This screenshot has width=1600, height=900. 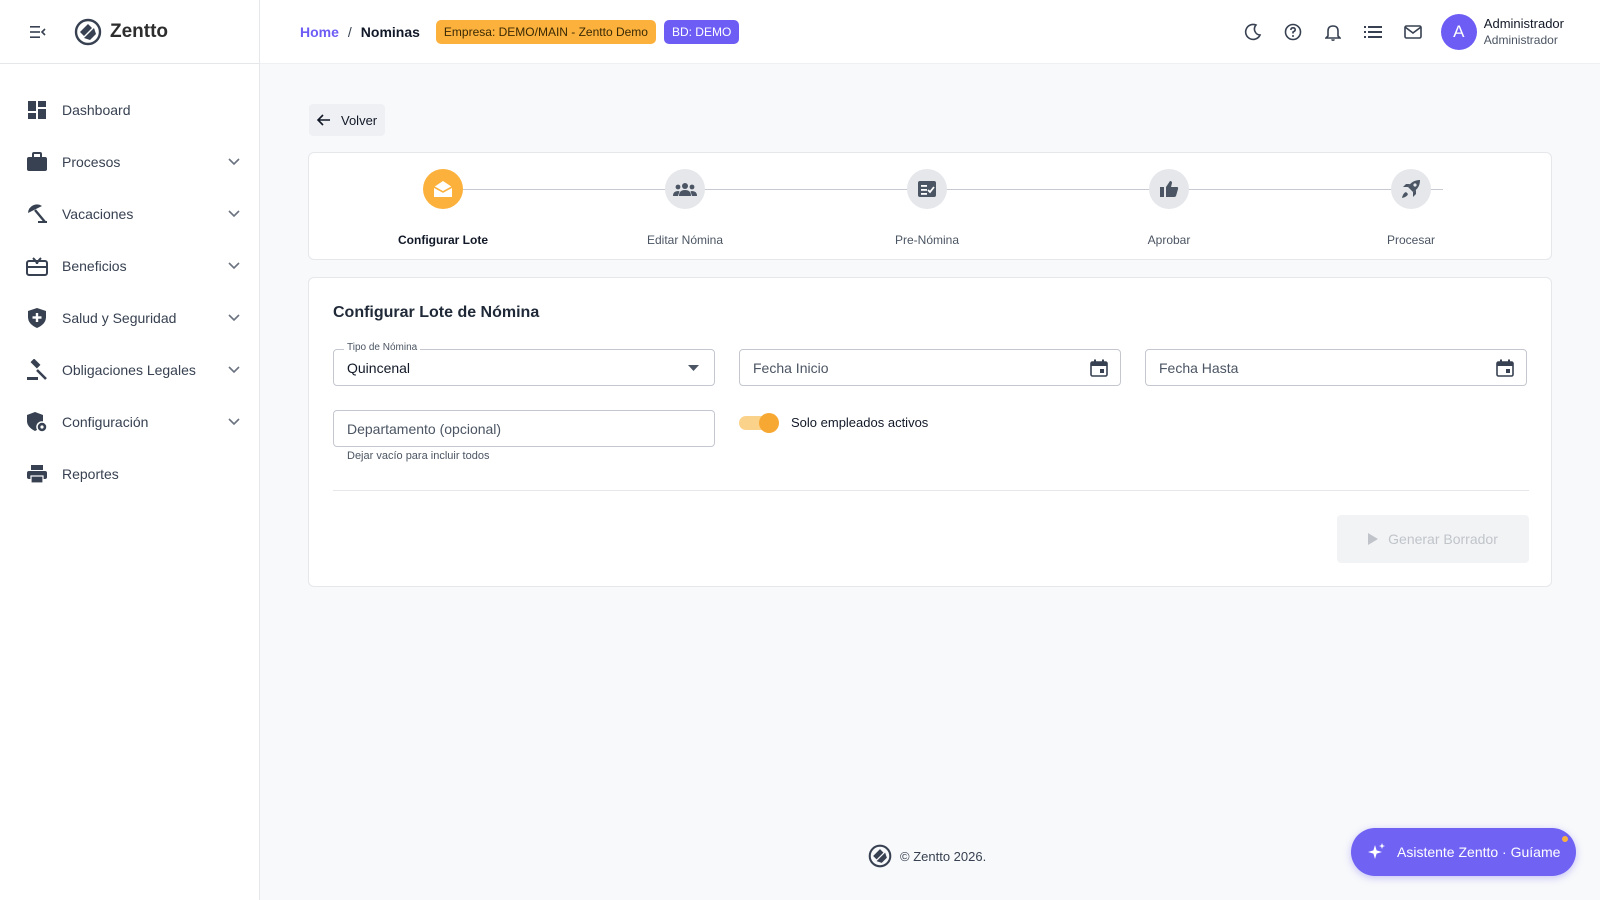 I want to click on breadcrumb-current: Nominas, so click(x=390, y=31).